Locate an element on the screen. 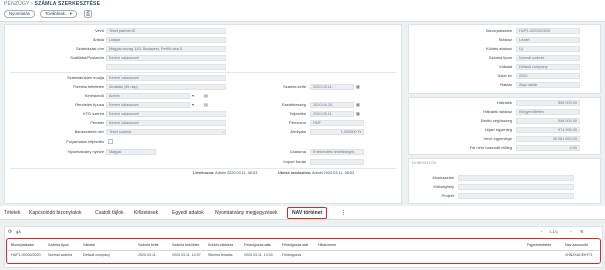  status-label: Státusz is located at coordinates (505, 39).